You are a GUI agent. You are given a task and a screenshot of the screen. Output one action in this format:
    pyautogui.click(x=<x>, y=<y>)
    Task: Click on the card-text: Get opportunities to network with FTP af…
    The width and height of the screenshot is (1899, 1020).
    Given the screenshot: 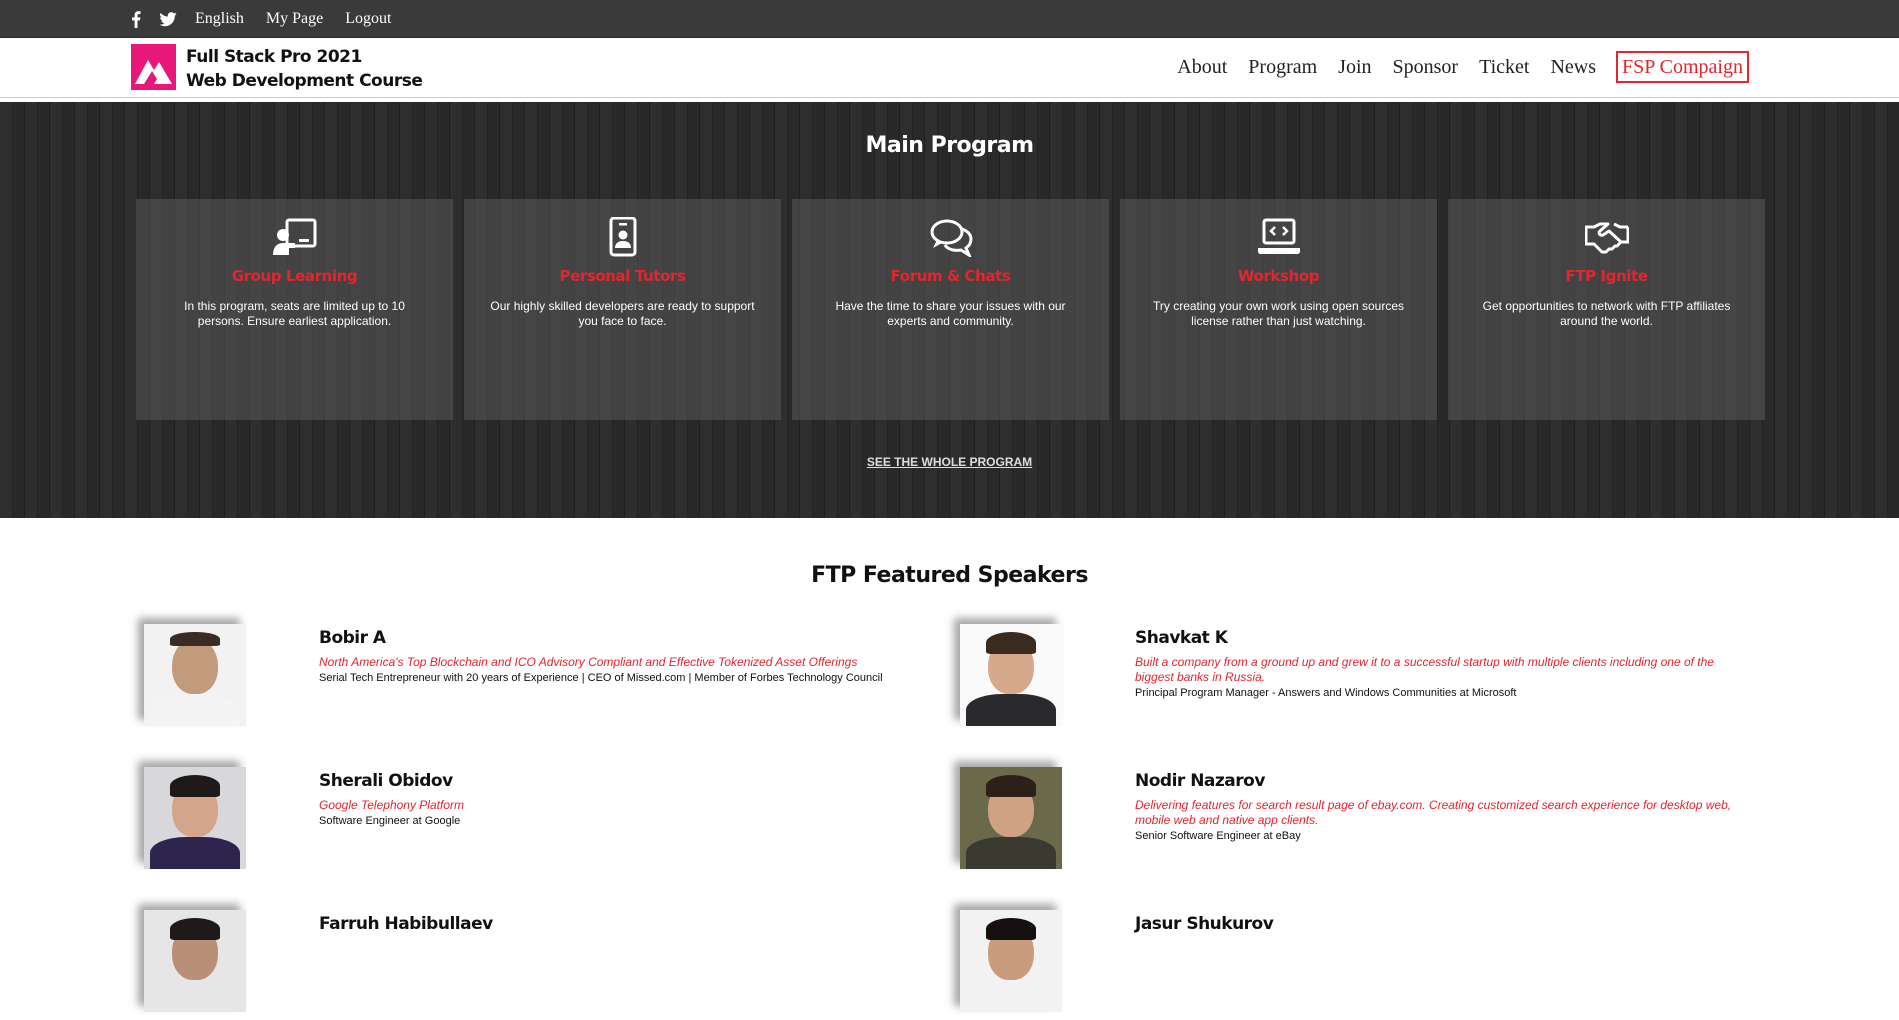 What is the action you would take?
    pyautogui.click(x=1606, y=313)
    